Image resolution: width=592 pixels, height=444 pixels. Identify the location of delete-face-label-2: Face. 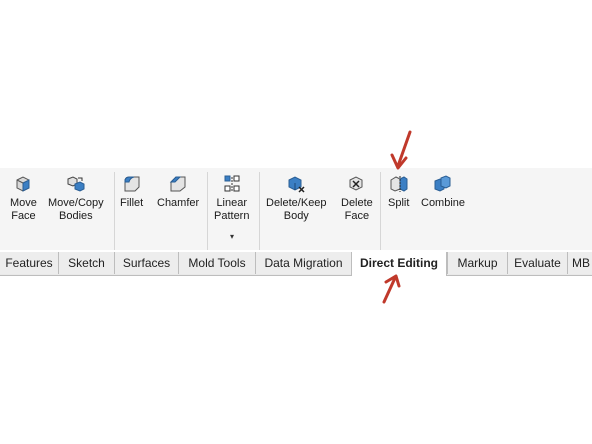
(357, 216).